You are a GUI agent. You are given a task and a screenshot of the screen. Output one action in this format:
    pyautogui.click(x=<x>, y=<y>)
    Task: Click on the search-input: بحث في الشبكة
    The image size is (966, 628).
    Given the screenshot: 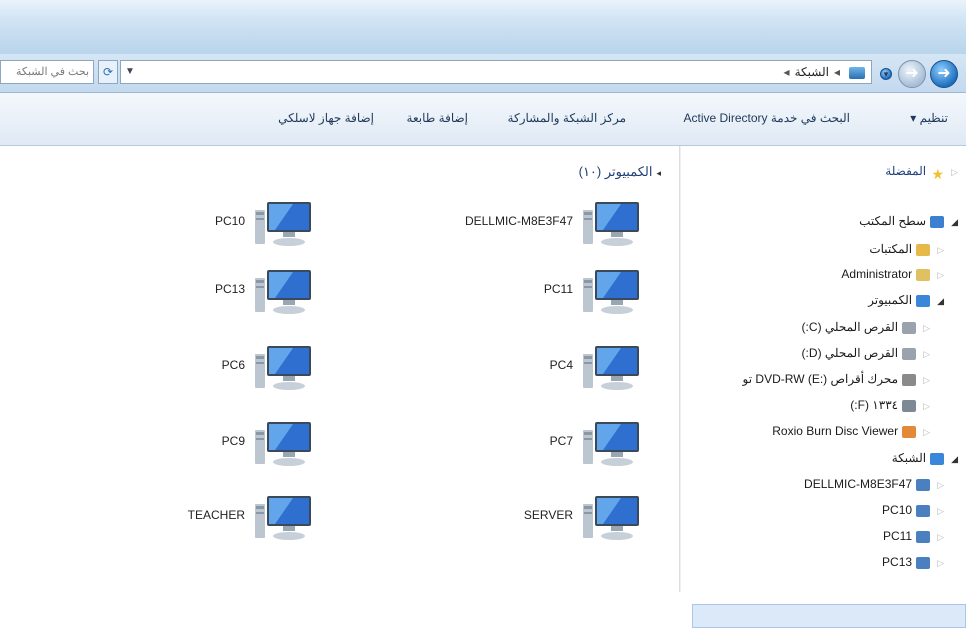 What is the action you would take?
    pyautogui.click(x=47, y=72)
    